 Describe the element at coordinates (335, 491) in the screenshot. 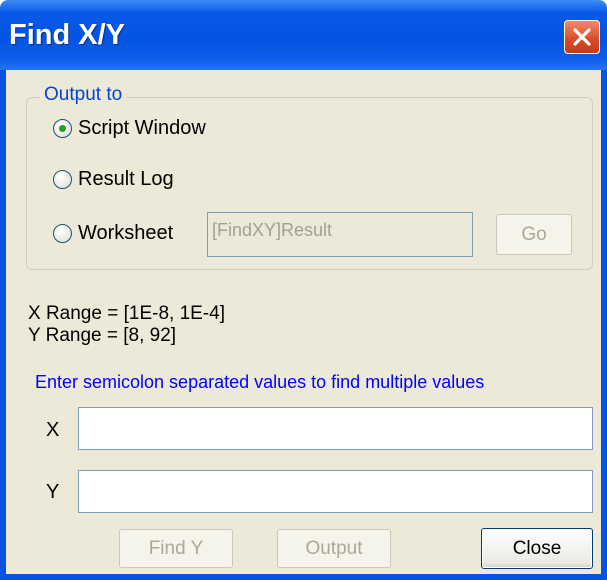

I see `y-input` at that location.